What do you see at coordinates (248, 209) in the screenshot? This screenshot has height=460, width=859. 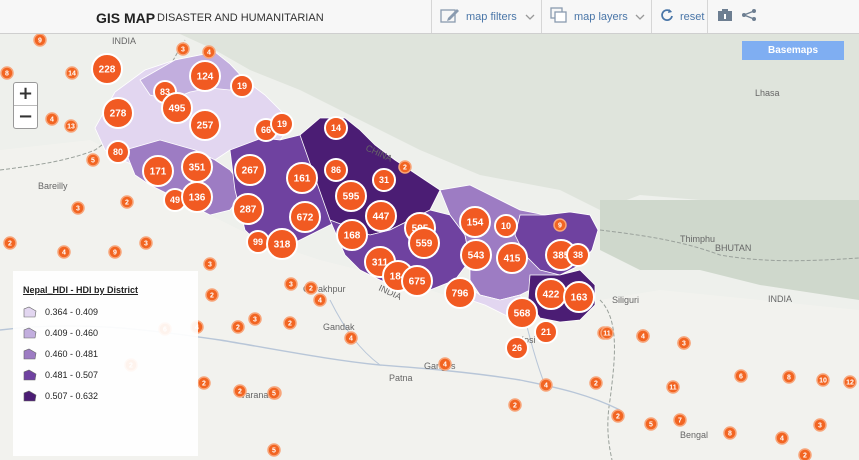 I see `cluster-marker: 287` at bounding box center [248, 209].